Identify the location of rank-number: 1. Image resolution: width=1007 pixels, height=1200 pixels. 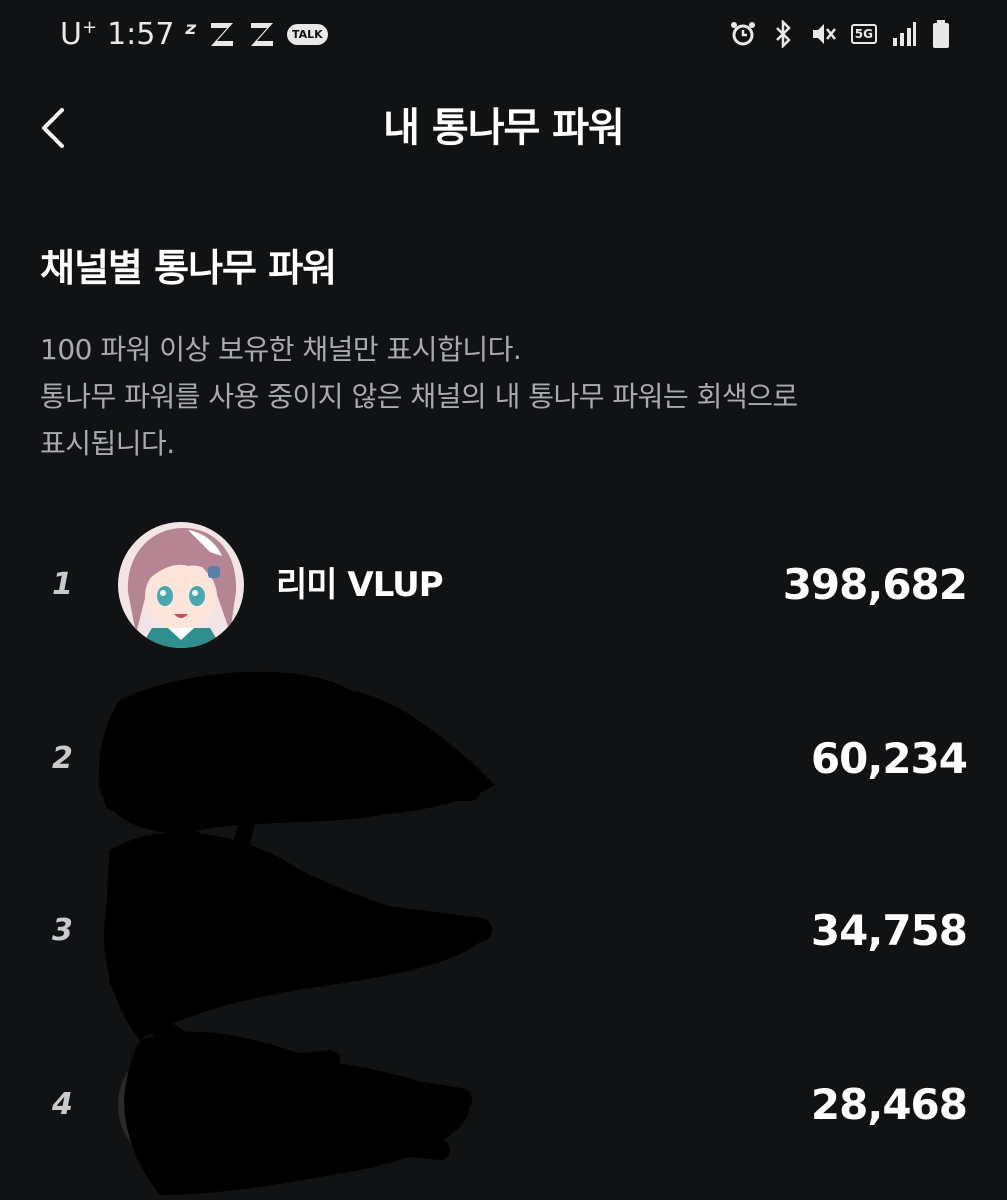
(62, 584).